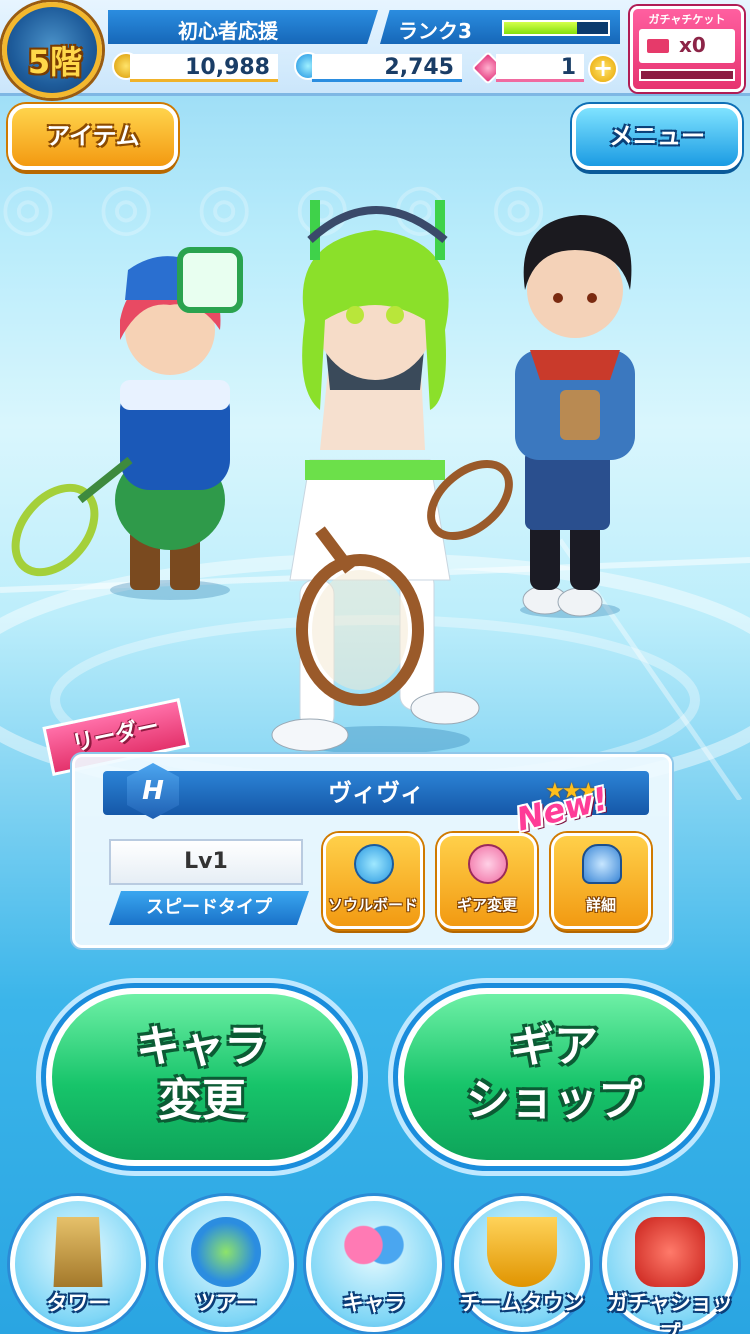 The width and height of the screenshot is (750, 1334). I want to click on person-icon, so click(602, 864).